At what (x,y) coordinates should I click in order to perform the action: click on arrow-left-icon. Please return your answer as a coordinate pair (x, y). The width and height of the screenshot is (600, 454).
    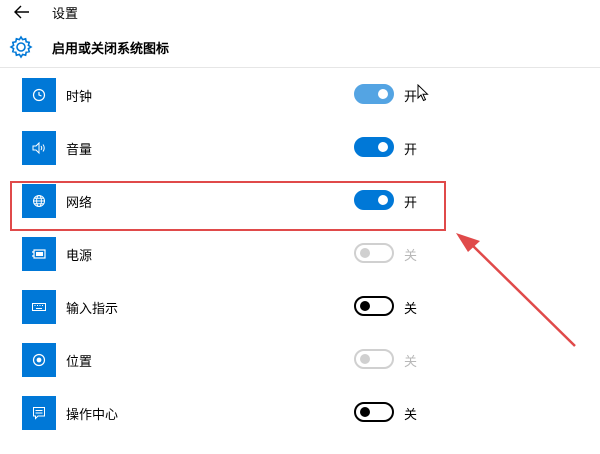
    Looking at the image, I should click on (21, 12).